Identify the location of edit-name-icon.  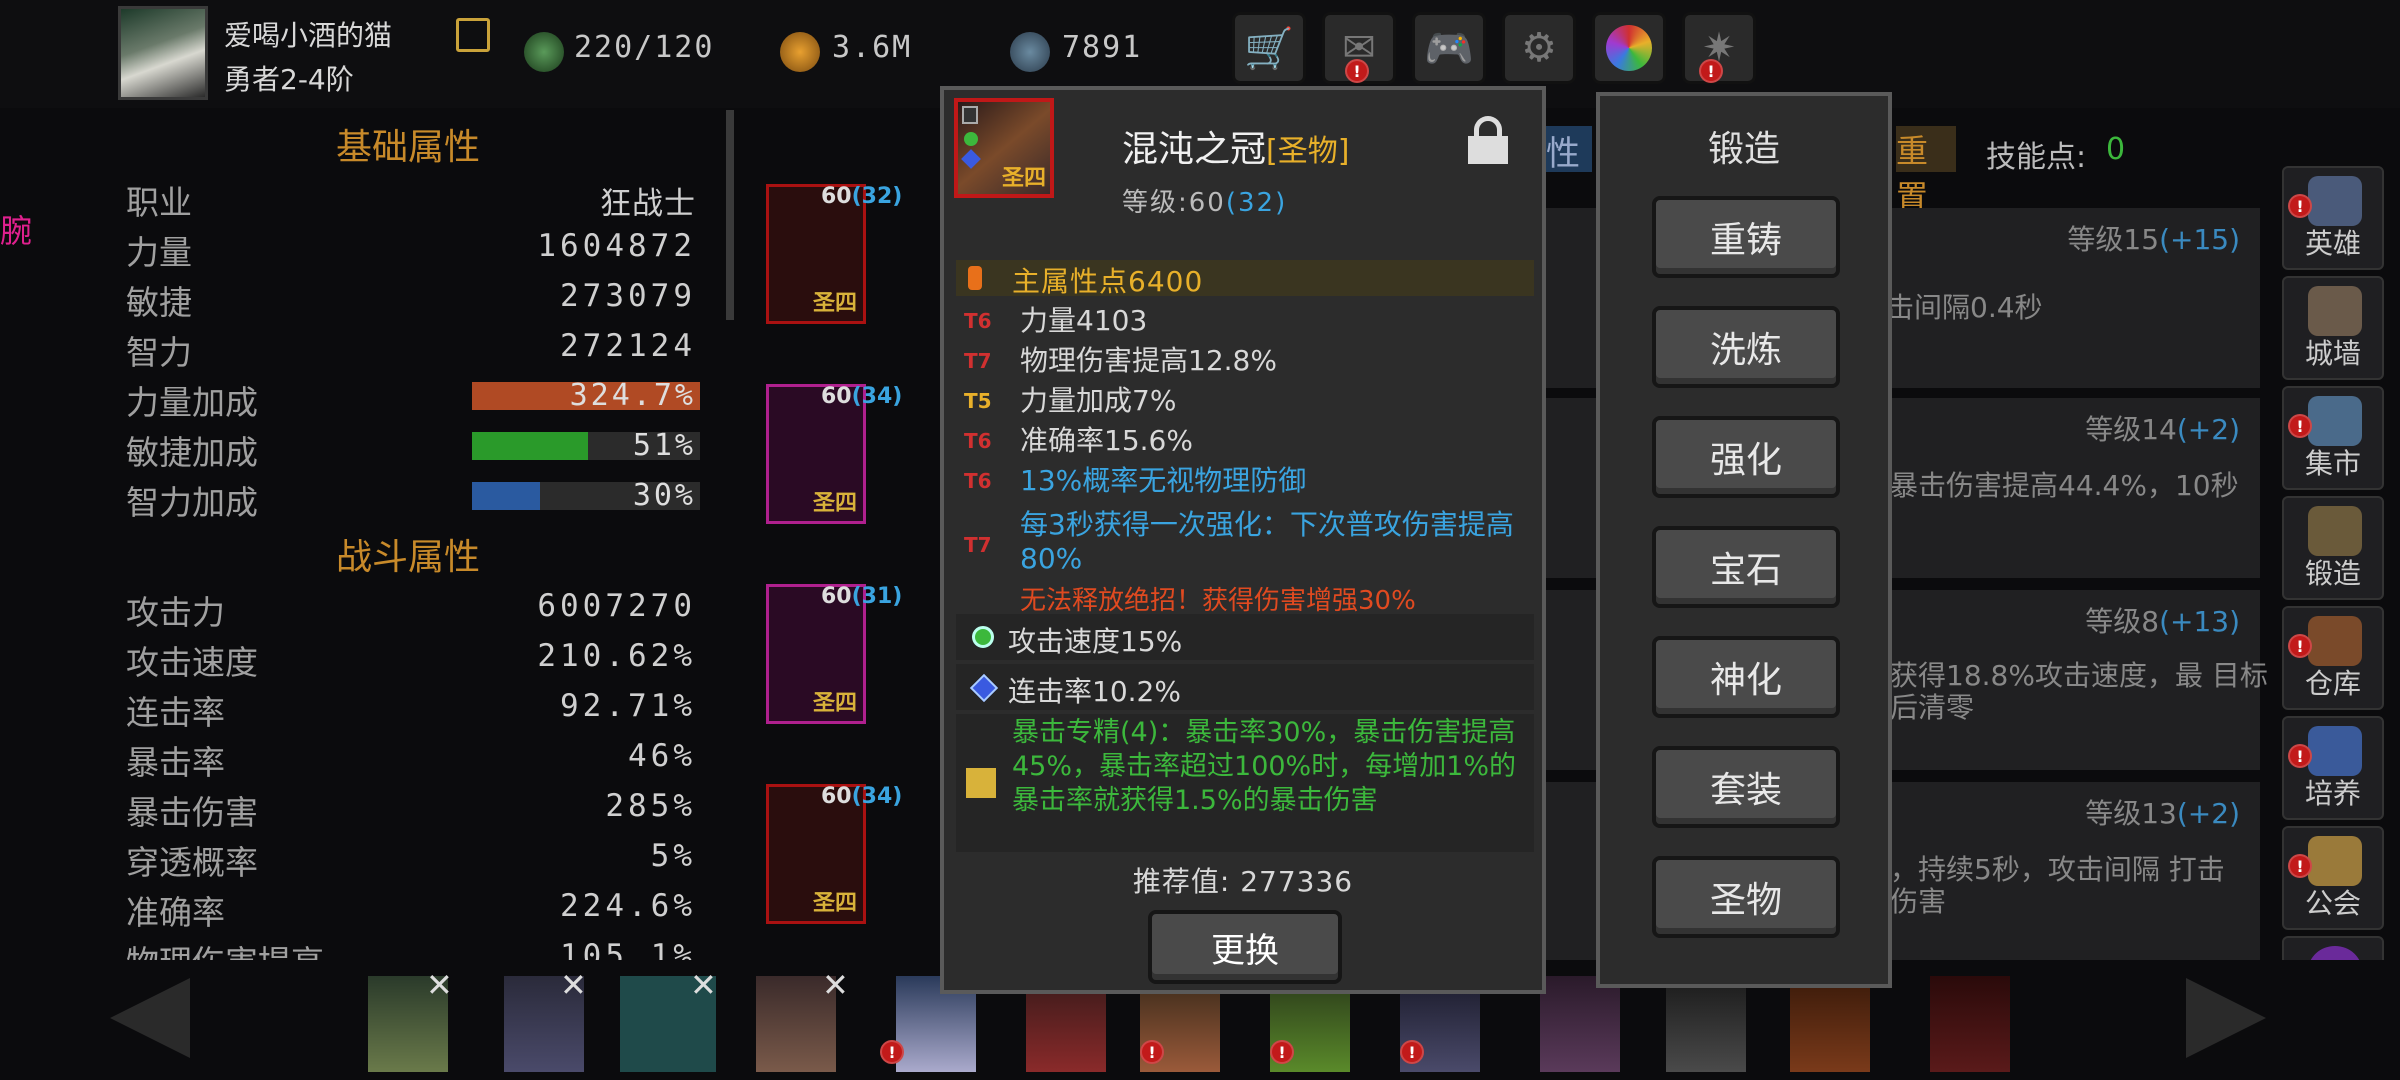
(473, 35).